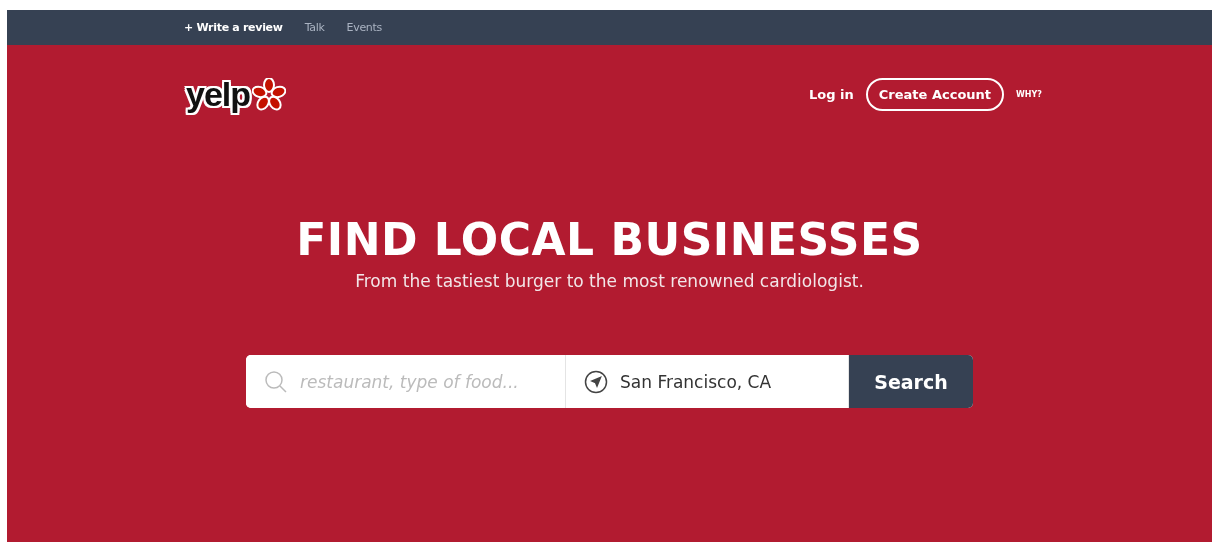 This screenshot has width=1220, height=542. What do you see at coordinates (609, 281) in the screenshot?
I see `hero-subtitle: From the tastiest burger to the most renowned cardiologist.` at bounding box center [609, 281].